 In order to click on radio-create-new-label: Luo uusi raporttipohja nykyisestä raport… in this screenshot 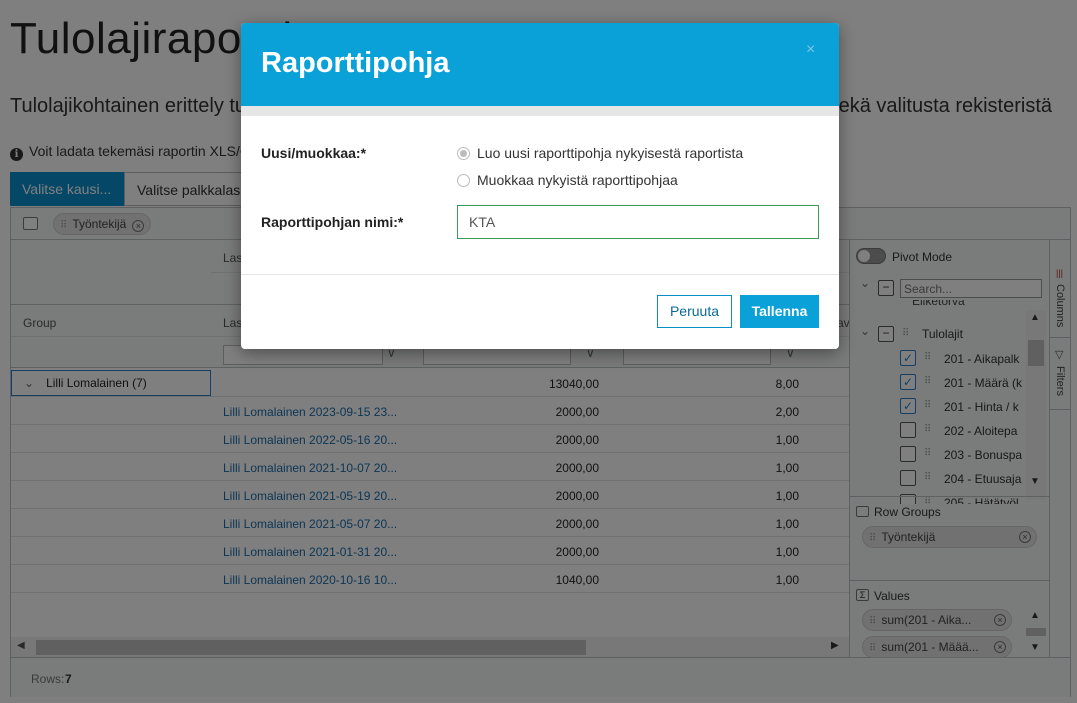, I will do `click(610, 153)`.